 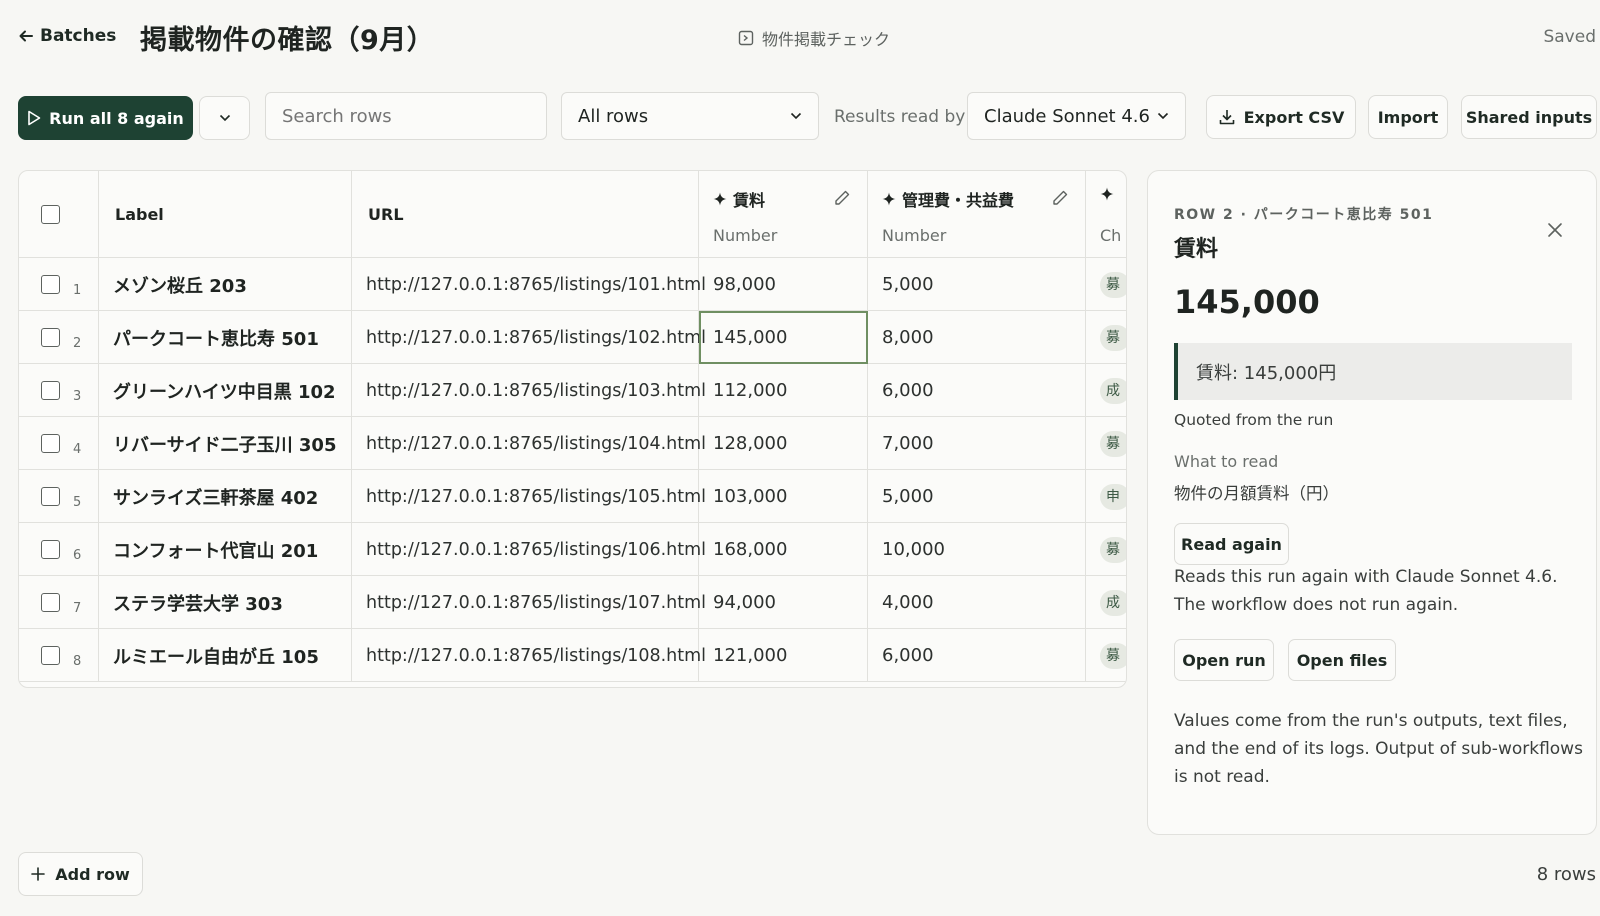 I want to click on cell-url: http://127.0.0.1:8765/listings/102.html, so click(x=529, y=337).